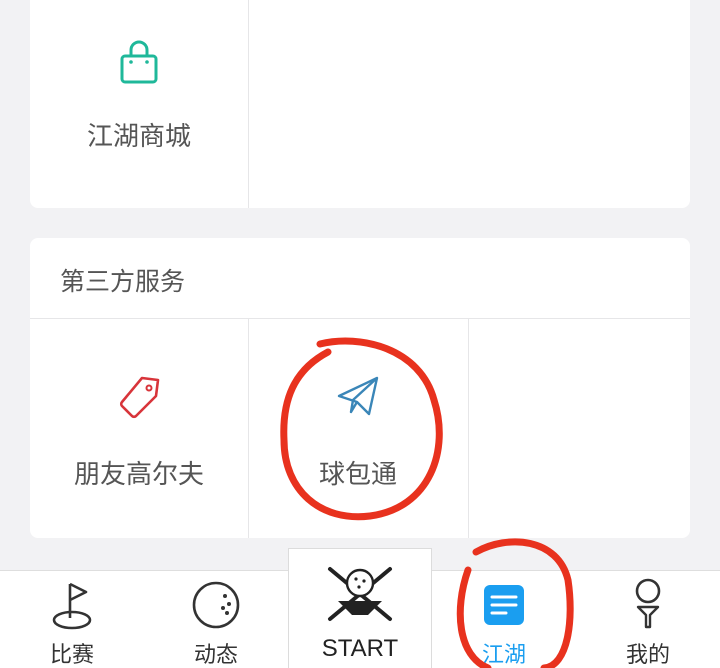  What do you see at coordinates (215, 655) in the screenshot?
I see `tab-feed-label: 动态` at bounding box center [215, 655].